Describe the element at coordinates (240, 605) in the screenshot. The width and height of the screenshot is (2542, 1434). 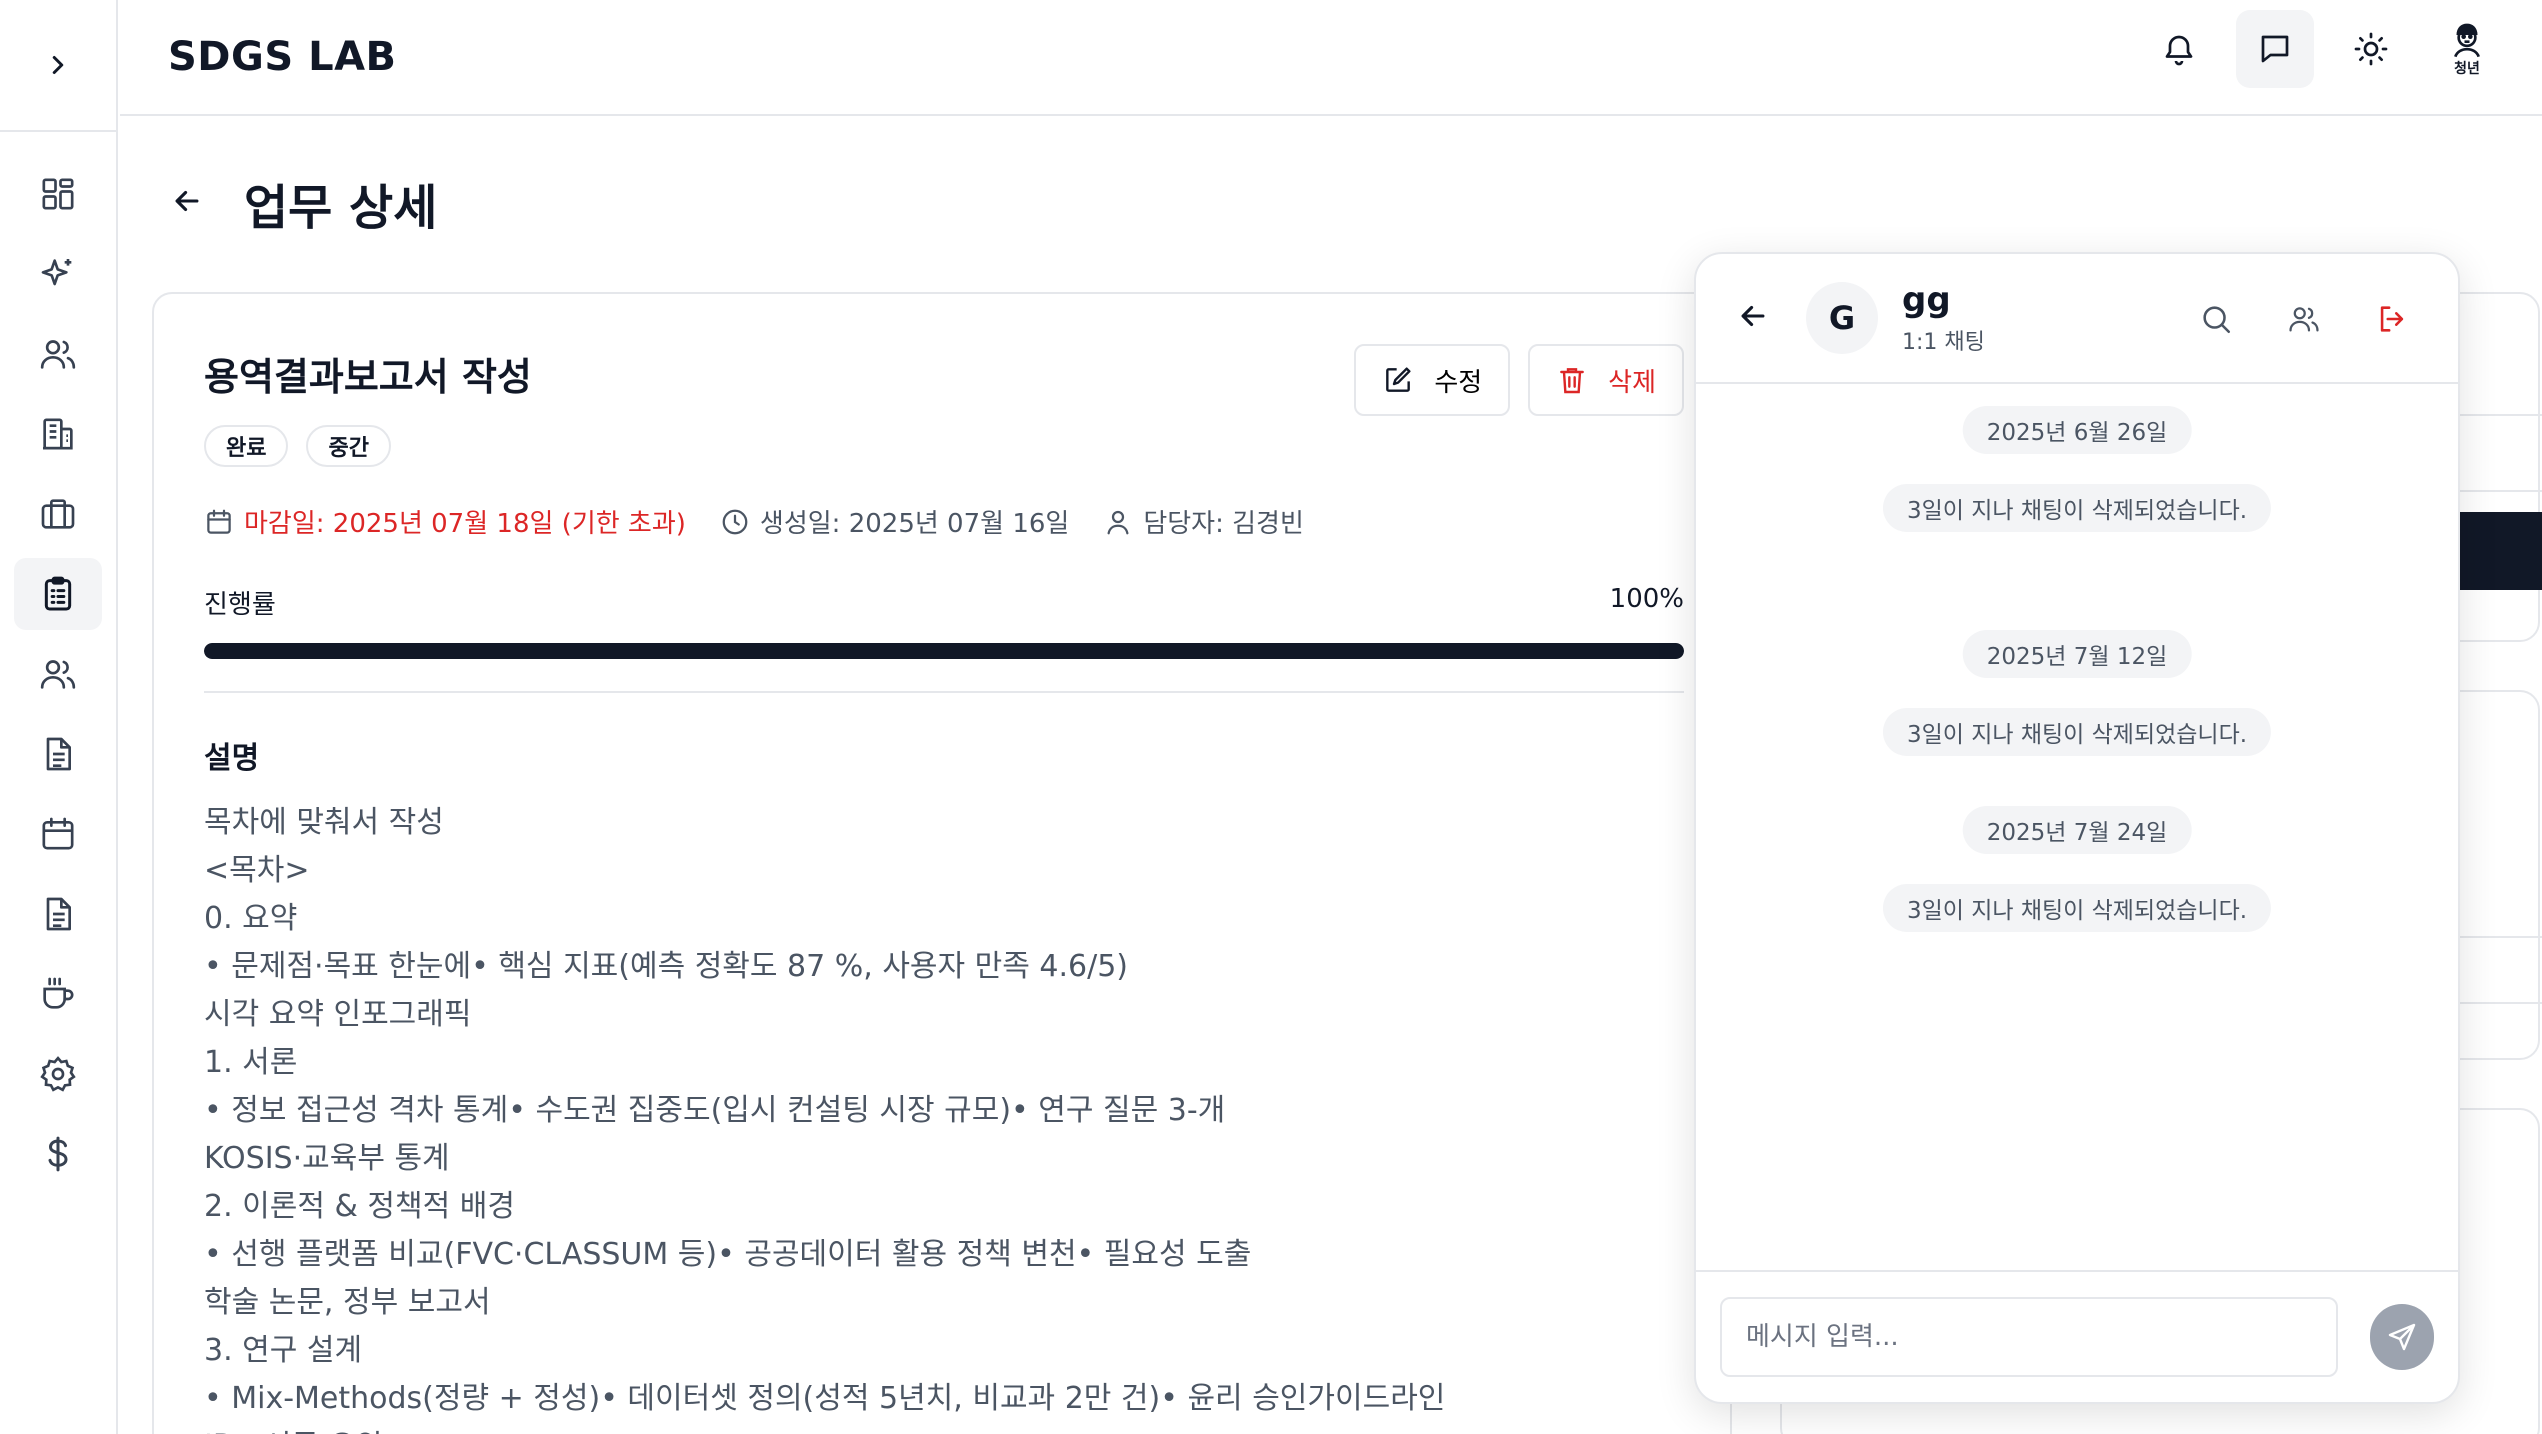
I see `progress-label: 진행률` at that location.